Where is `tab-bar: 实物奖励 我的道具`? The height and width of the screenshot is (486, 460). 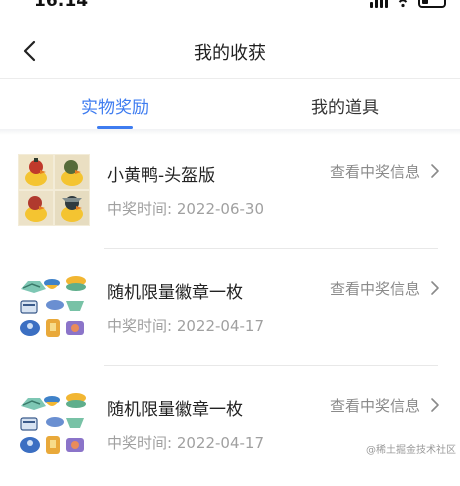
tab-bar: 实物奖励 我的道具 is located at coordinates (230, 105).